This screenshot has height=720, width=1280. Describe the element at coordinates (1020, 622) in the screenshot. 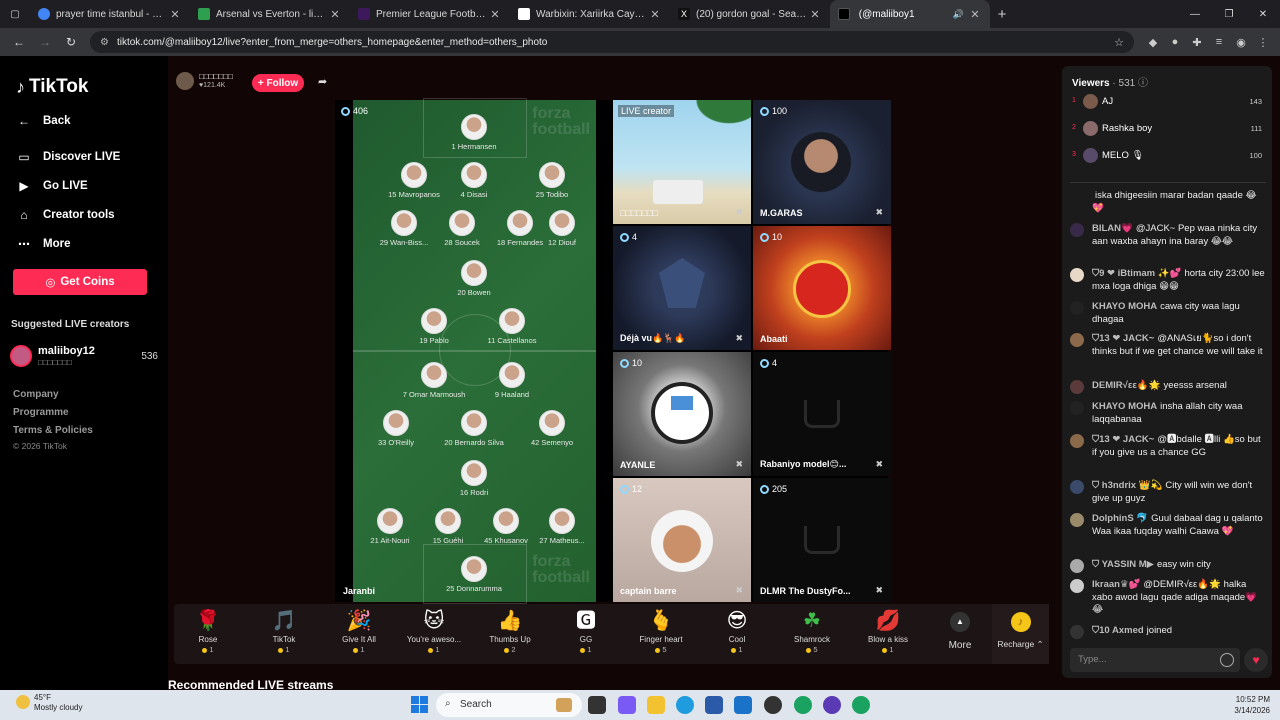

I see `coin-icon: ♪` at that location.